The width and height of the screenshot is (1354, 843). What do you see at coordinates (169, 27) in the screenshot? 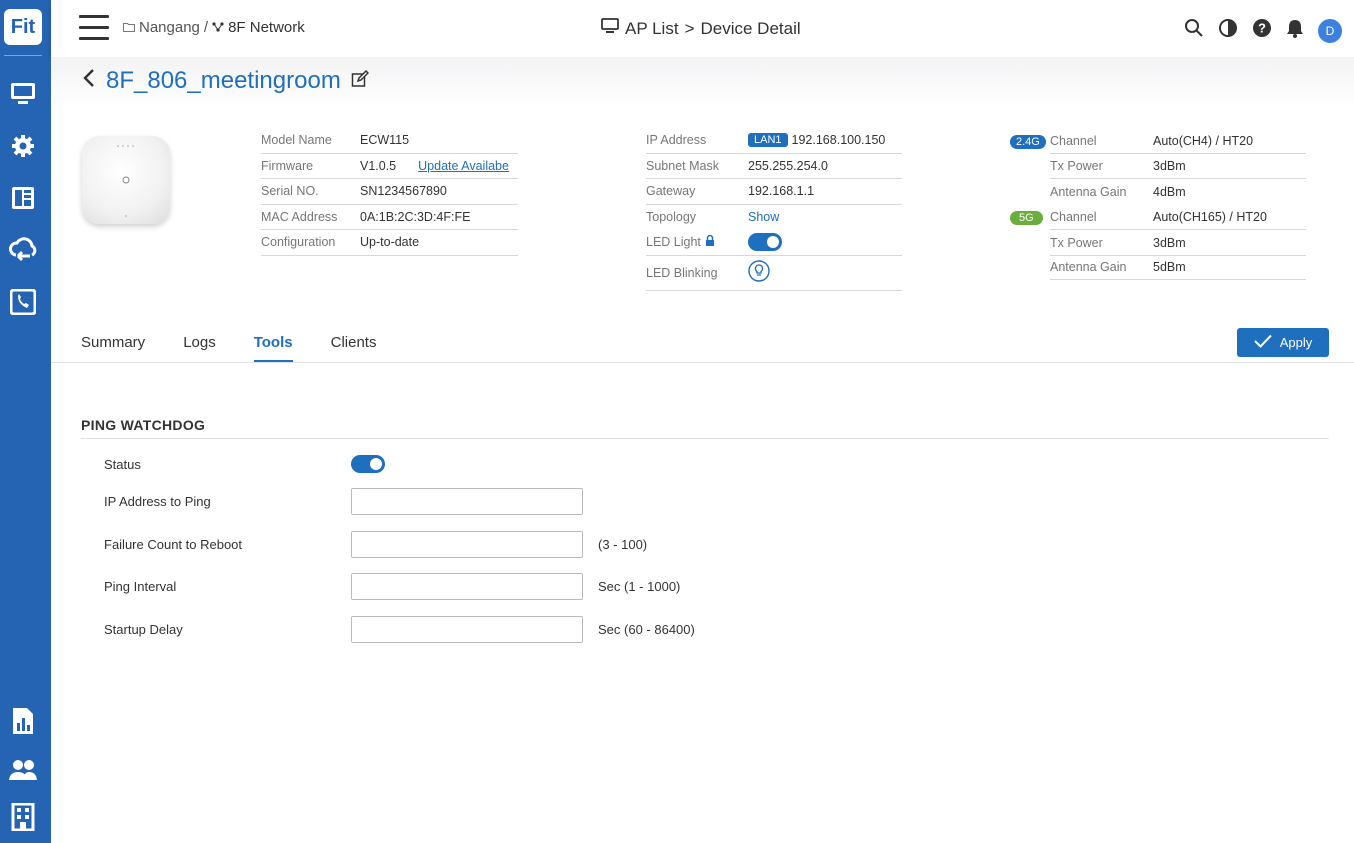
I see `breadcrumb-site: Nangang` at bounding box center [169, 27].